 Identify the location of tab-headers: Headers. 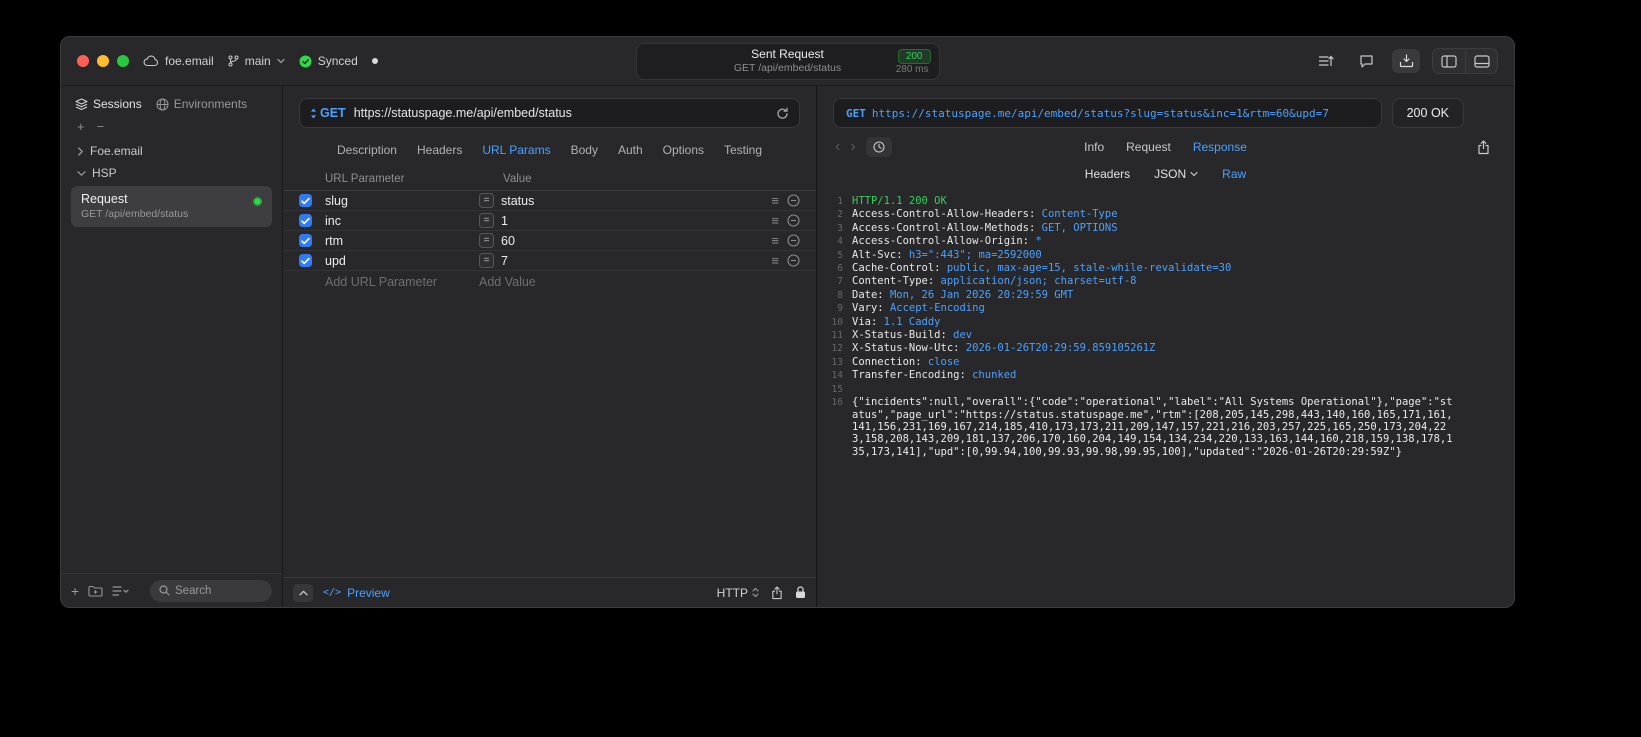
(439, 150).